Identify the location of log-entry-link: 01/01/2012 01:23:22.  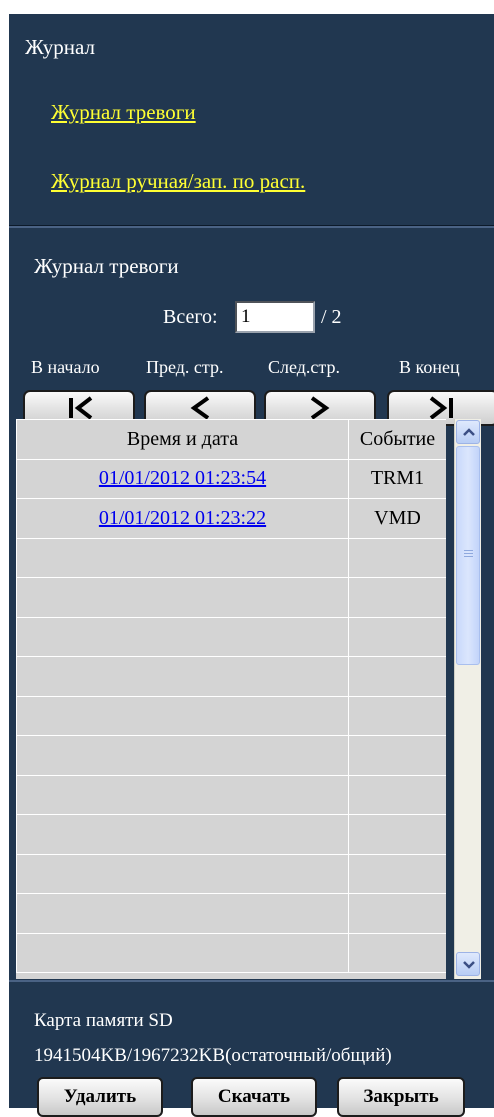
(182, 518).